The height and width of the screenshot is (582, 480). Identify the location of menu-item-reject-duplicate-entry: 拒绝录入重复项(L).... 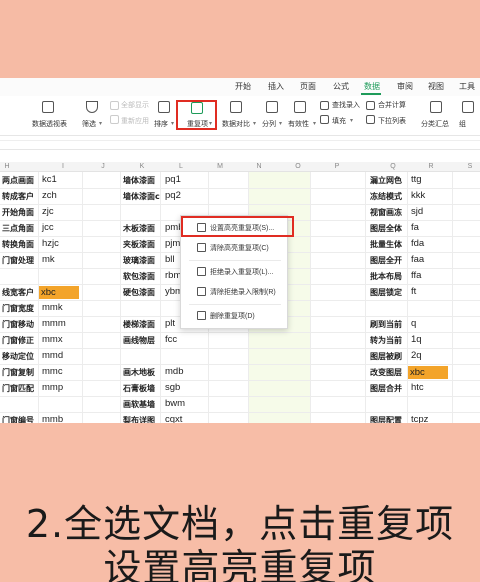
(234, 272).